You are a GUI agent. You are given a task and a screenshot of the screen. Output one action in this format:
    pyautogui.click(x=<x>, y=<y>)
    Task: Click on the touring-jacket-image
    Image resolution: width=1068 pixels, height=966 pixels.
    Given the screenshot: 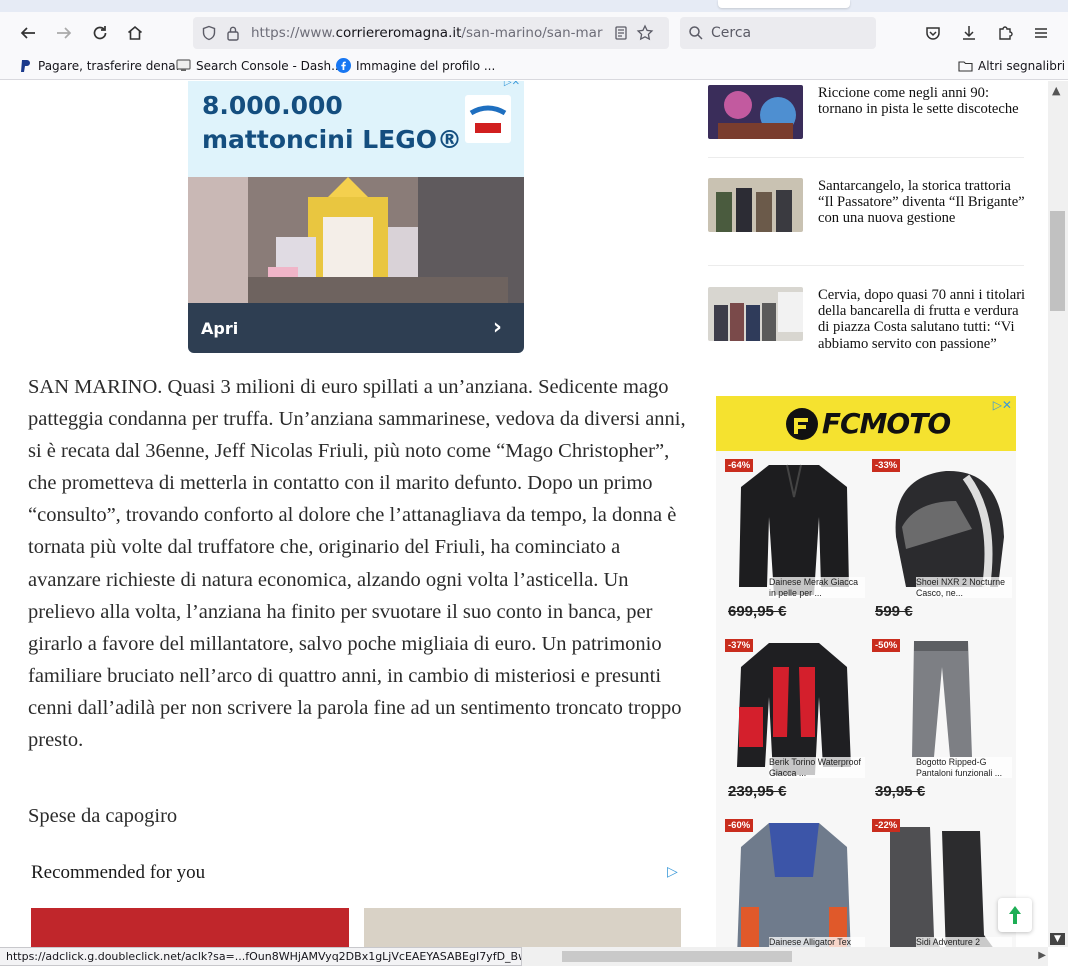 What is the action you would take?
    pyautogui.click(x=794, y=885)
    